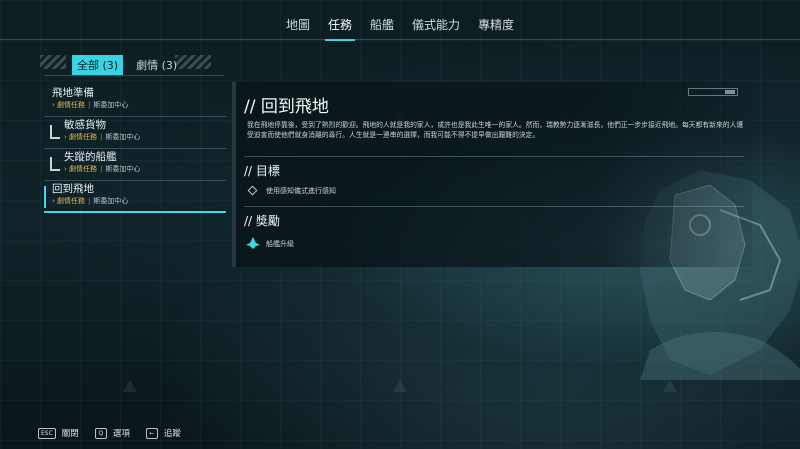 The height and width of the screenshot is (449, 800). I want to click on control-hints: ESC 關閉 Q 選項 ← 追蹤, so click(114, 433).